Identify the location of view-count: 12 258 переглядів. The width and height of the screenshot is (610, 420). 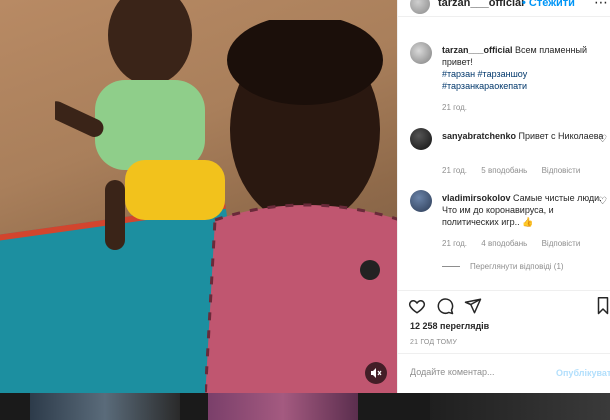
(449, 326).